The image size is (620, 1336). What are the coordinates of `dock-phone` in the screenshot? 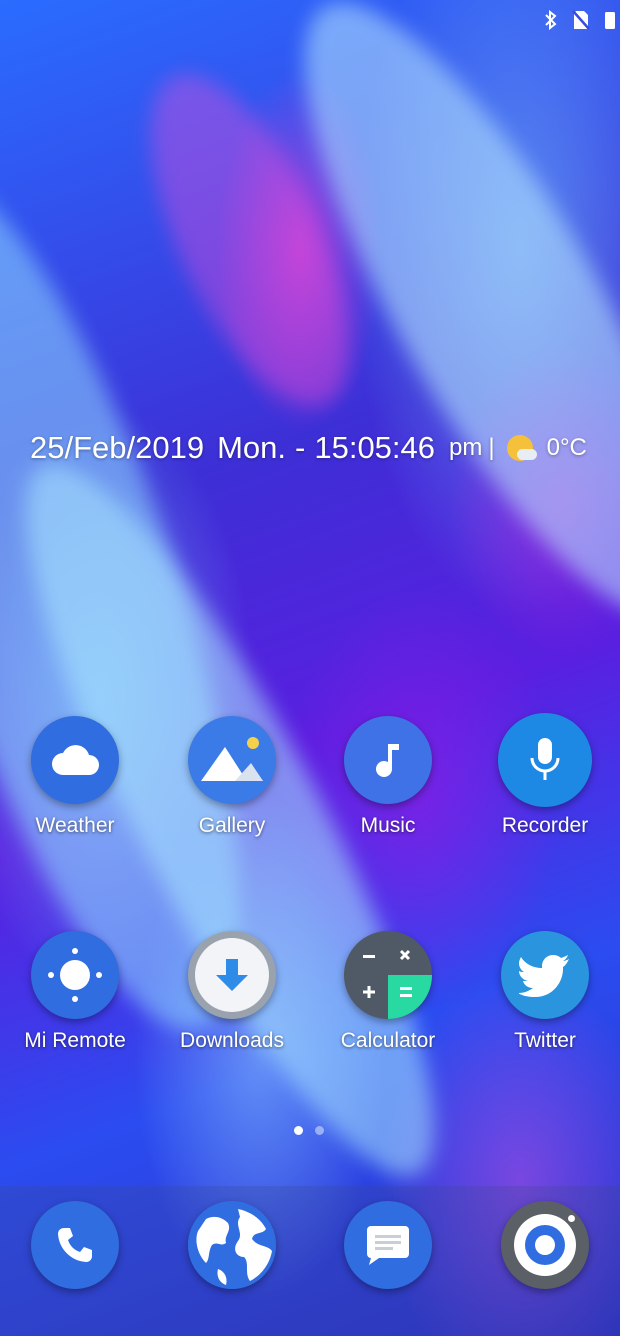 It's located at (75, 1245).